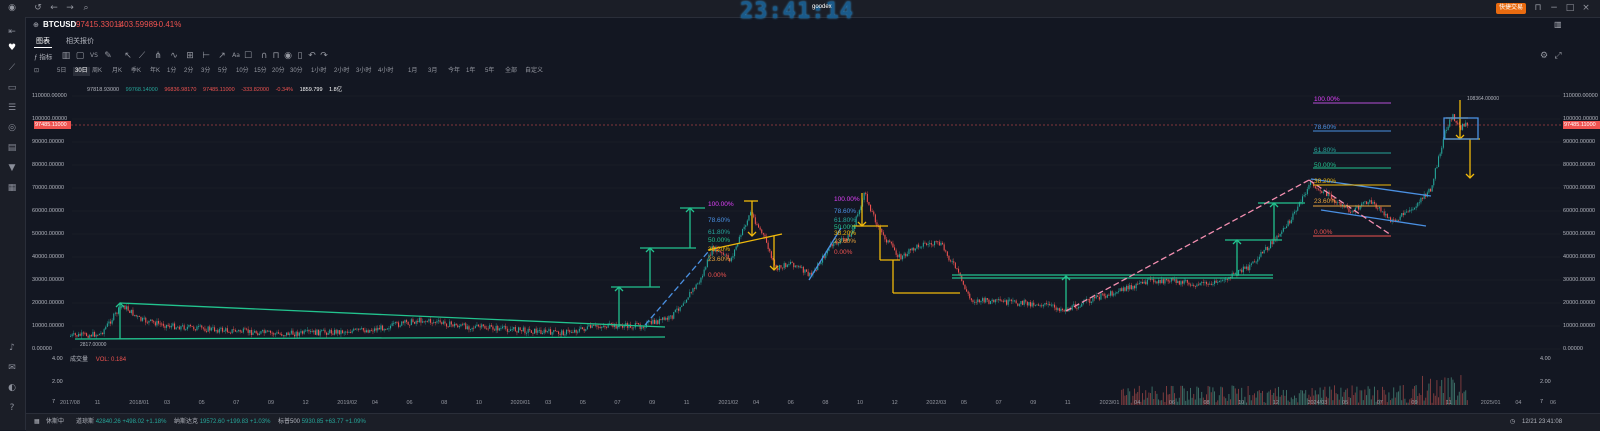  What do you see at coordinates (478, 403) in the screenshot?
I see `x-axis-label: 10` at bounding box center [478, 403].